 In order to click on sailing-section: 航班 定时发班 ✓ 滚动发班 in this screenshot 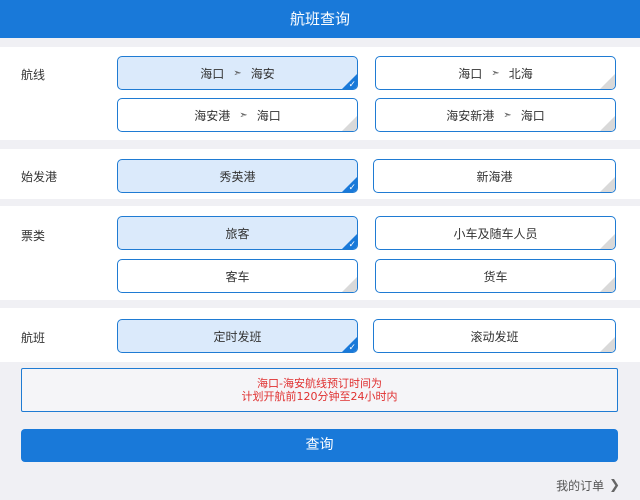, I will do `click(320, 335)`.